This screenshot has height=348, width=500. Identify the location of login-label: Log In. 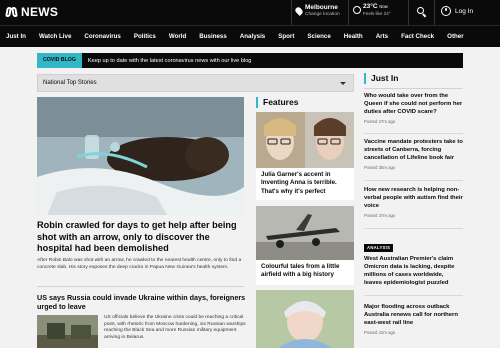
(464, 11).